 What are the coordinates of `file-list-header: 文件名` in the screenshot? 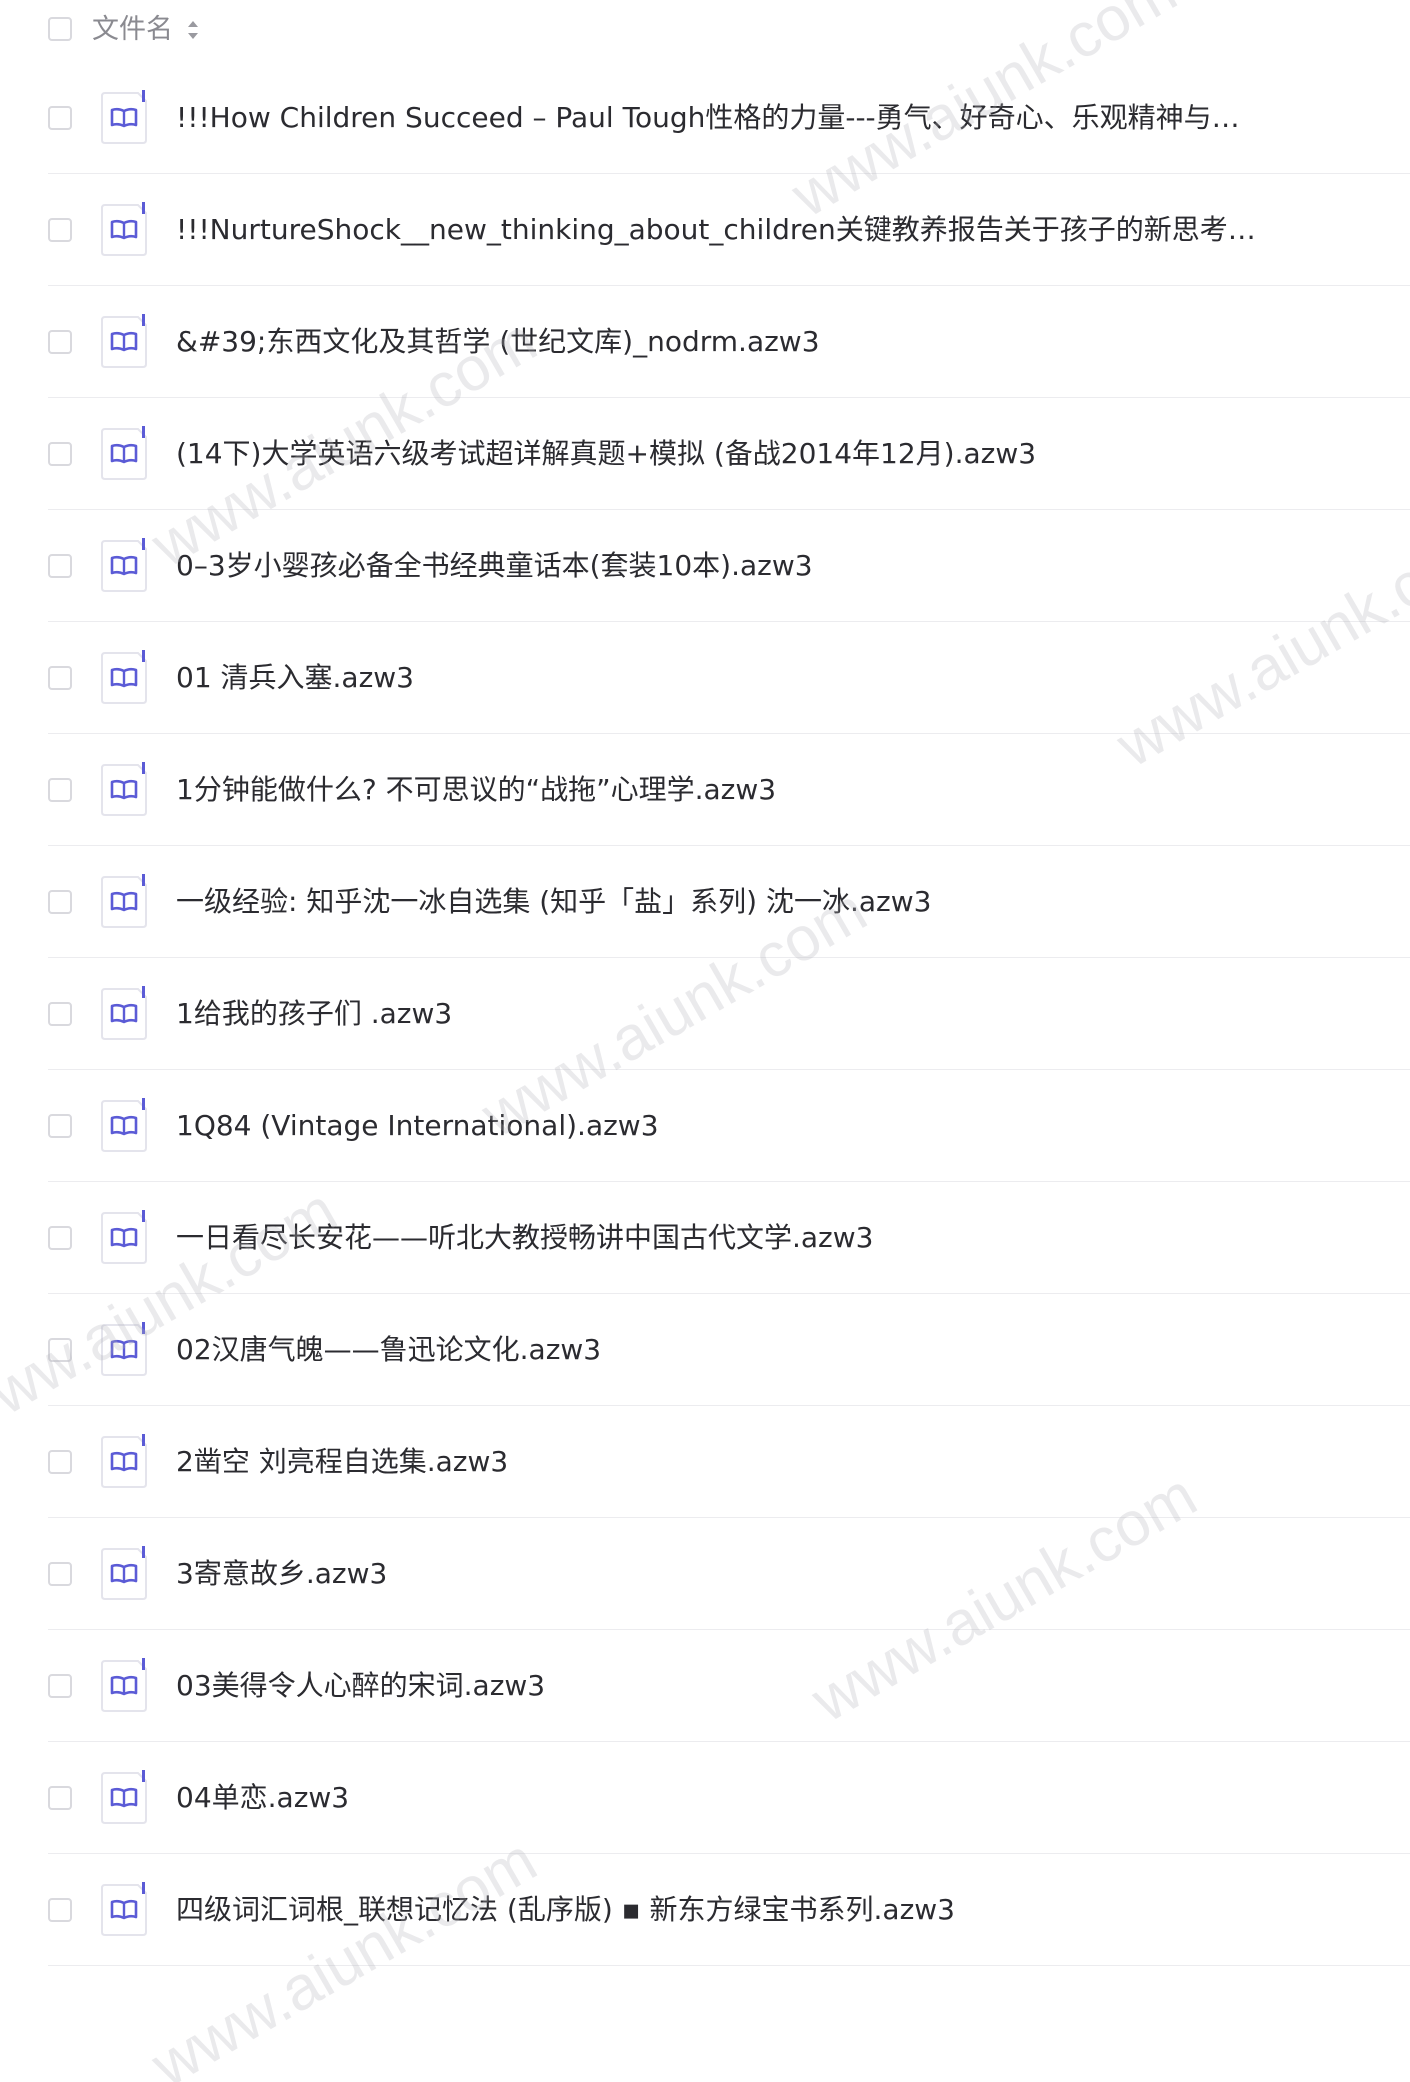 It's located at (705, 31).